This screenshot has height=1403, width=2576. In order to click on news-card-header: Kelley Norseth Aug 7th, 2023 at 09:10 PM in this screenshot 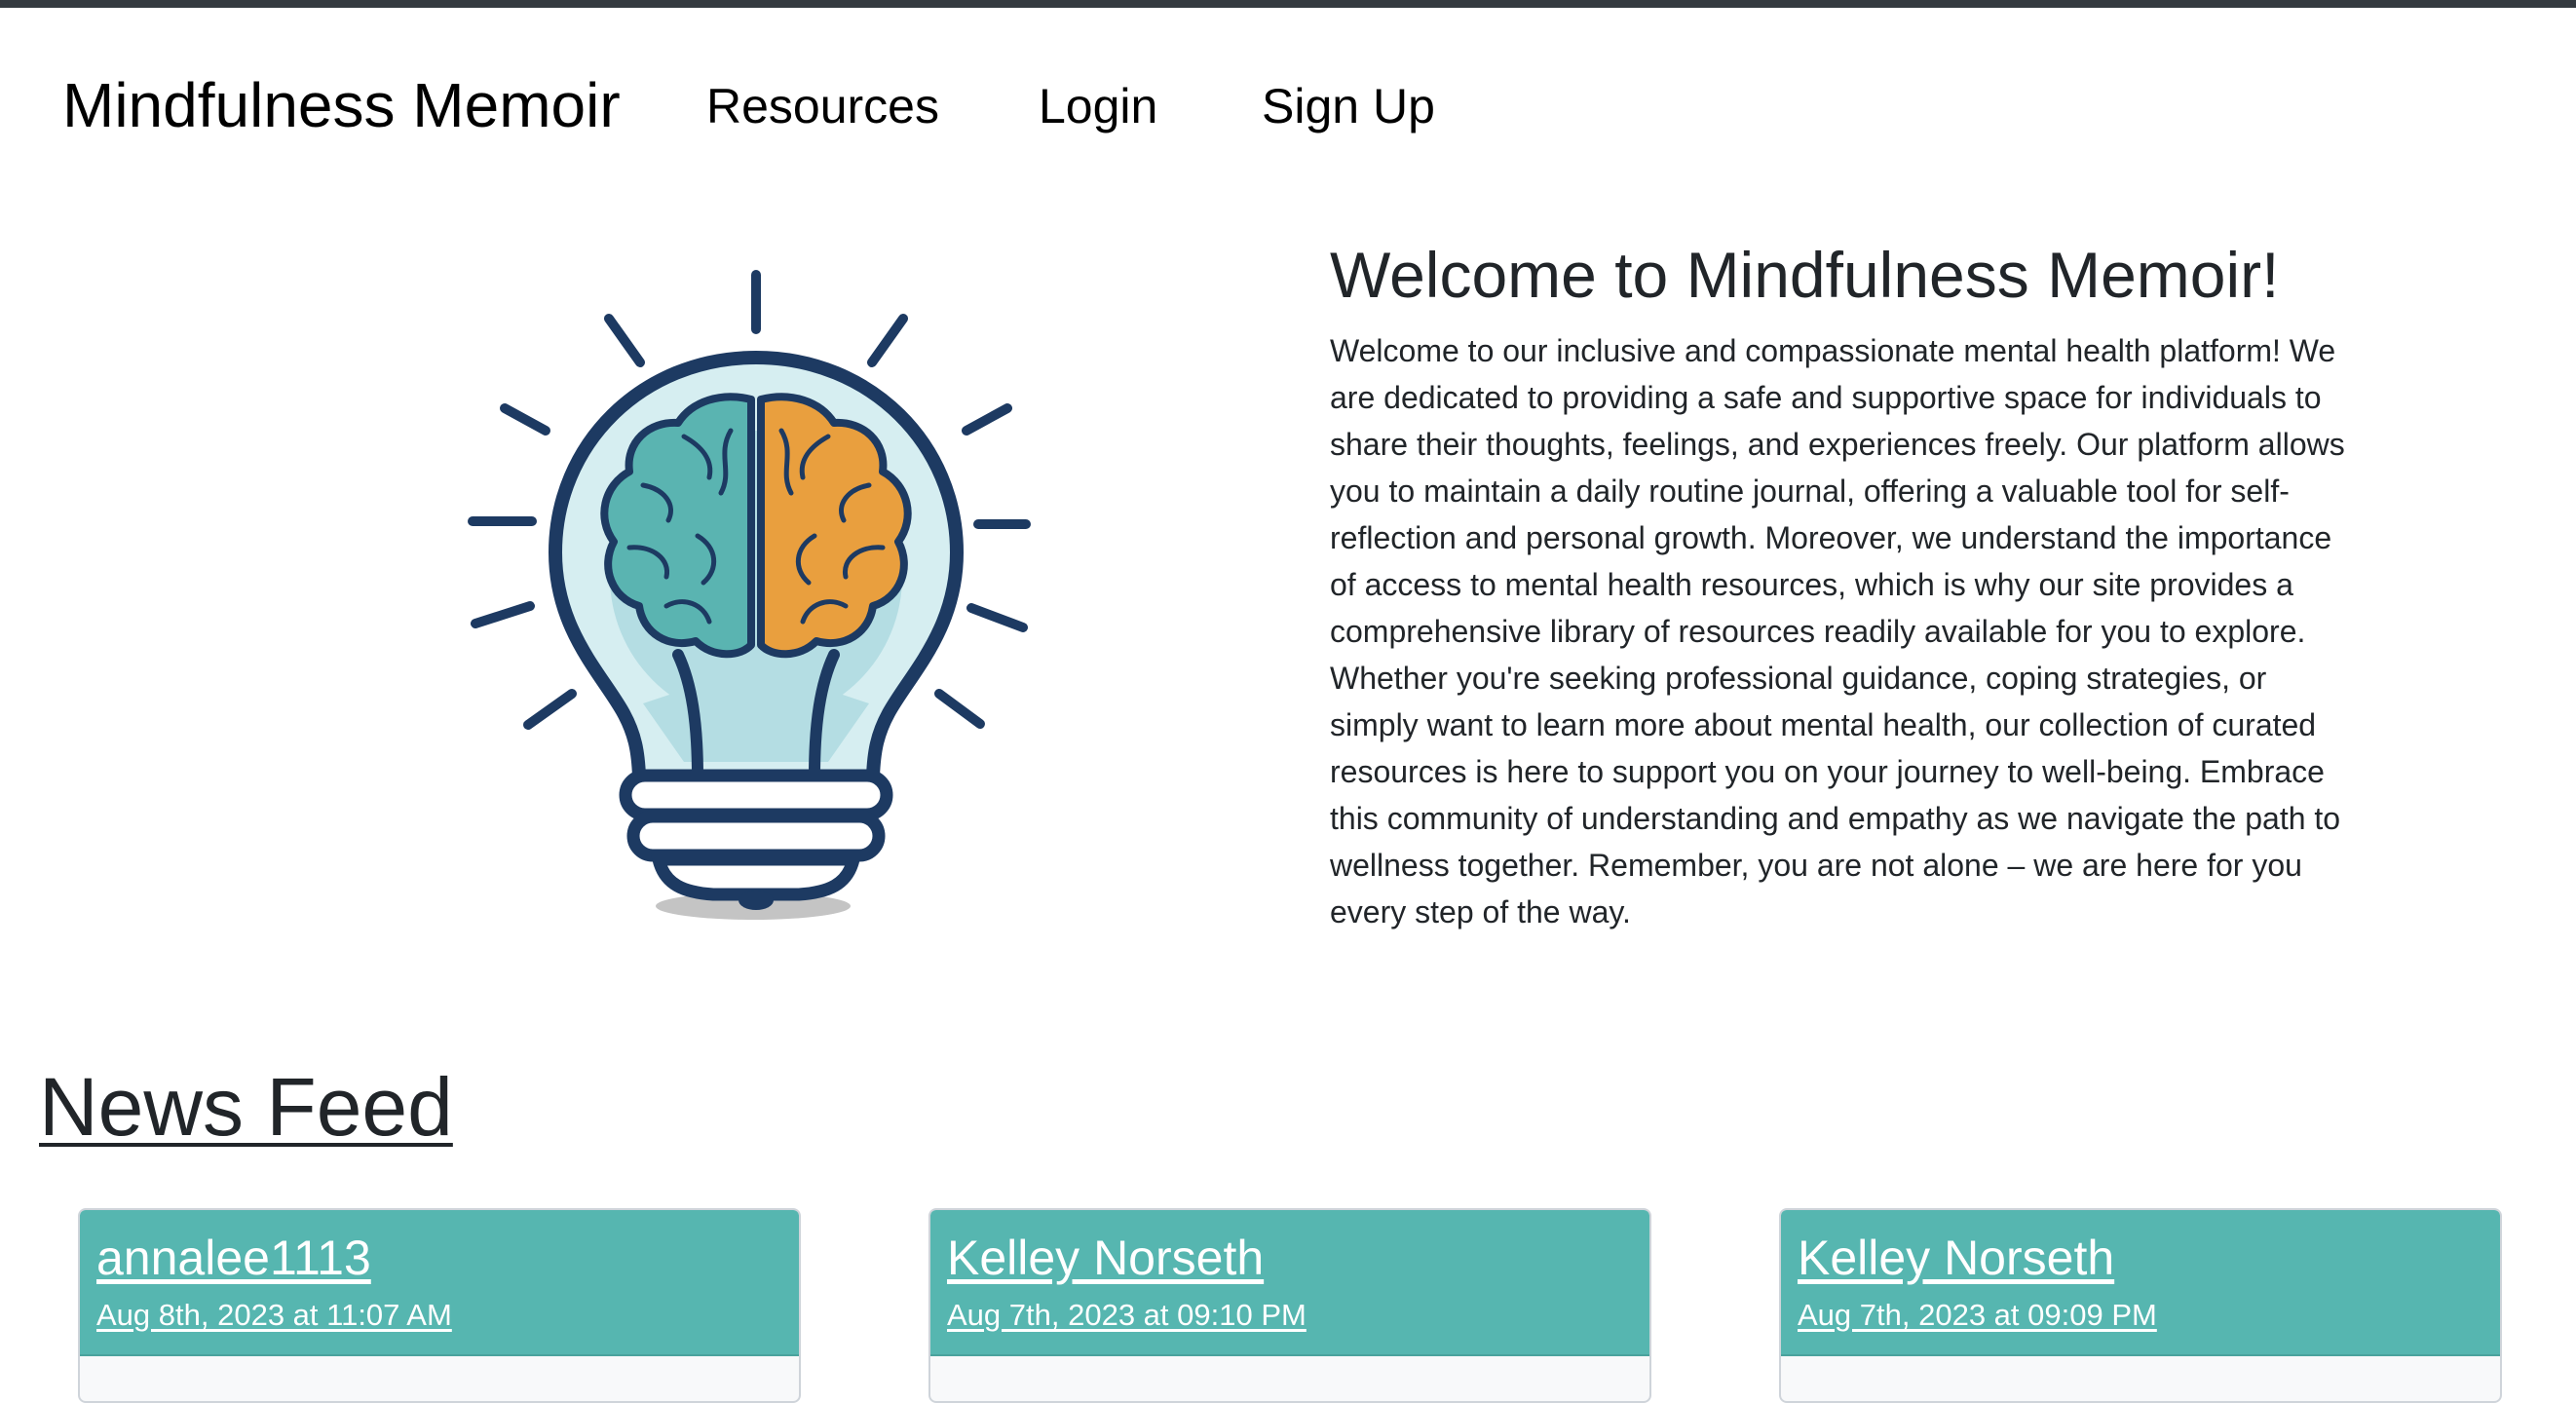, I will do `click(1289, 1283)`.